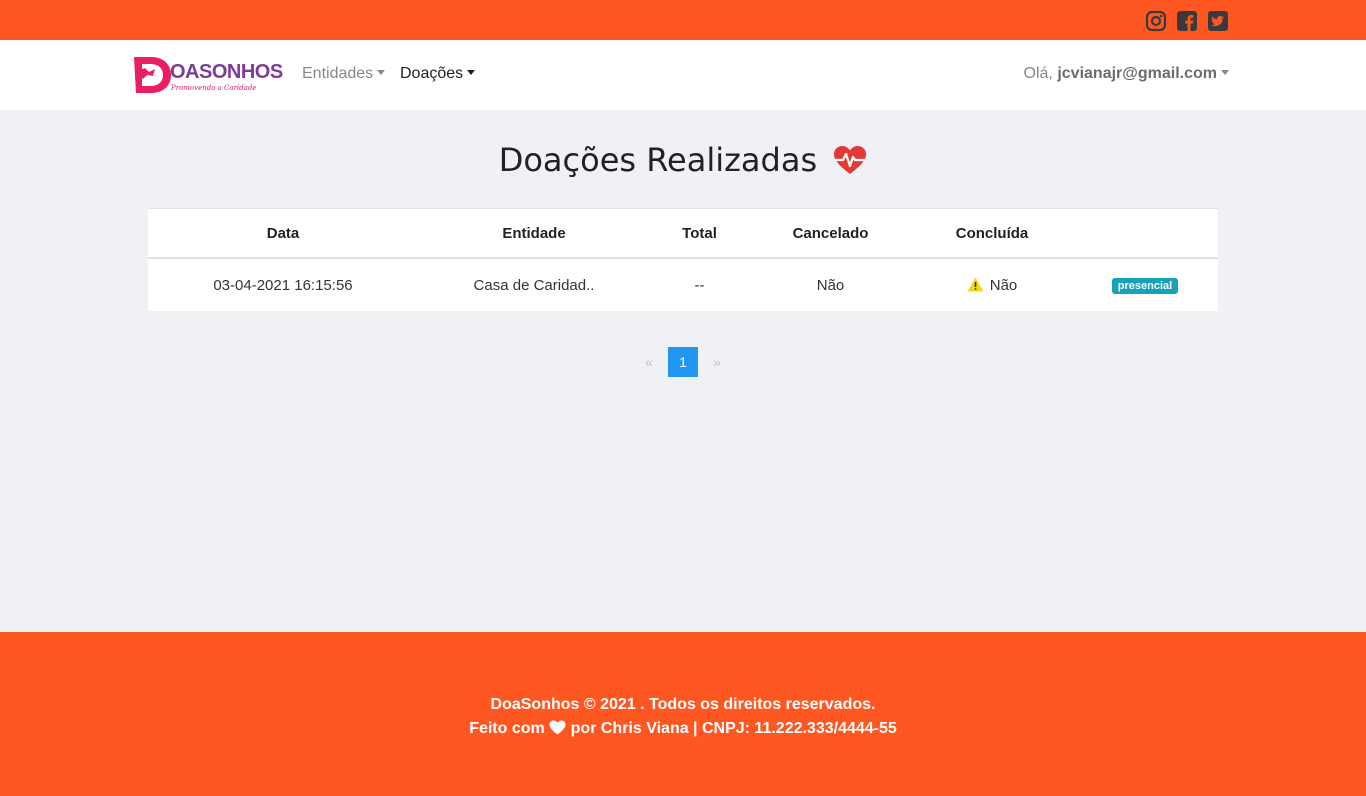 This screenshot has height=796, width=1366. I want to click on pagination: « 1 », so click(683, 362).